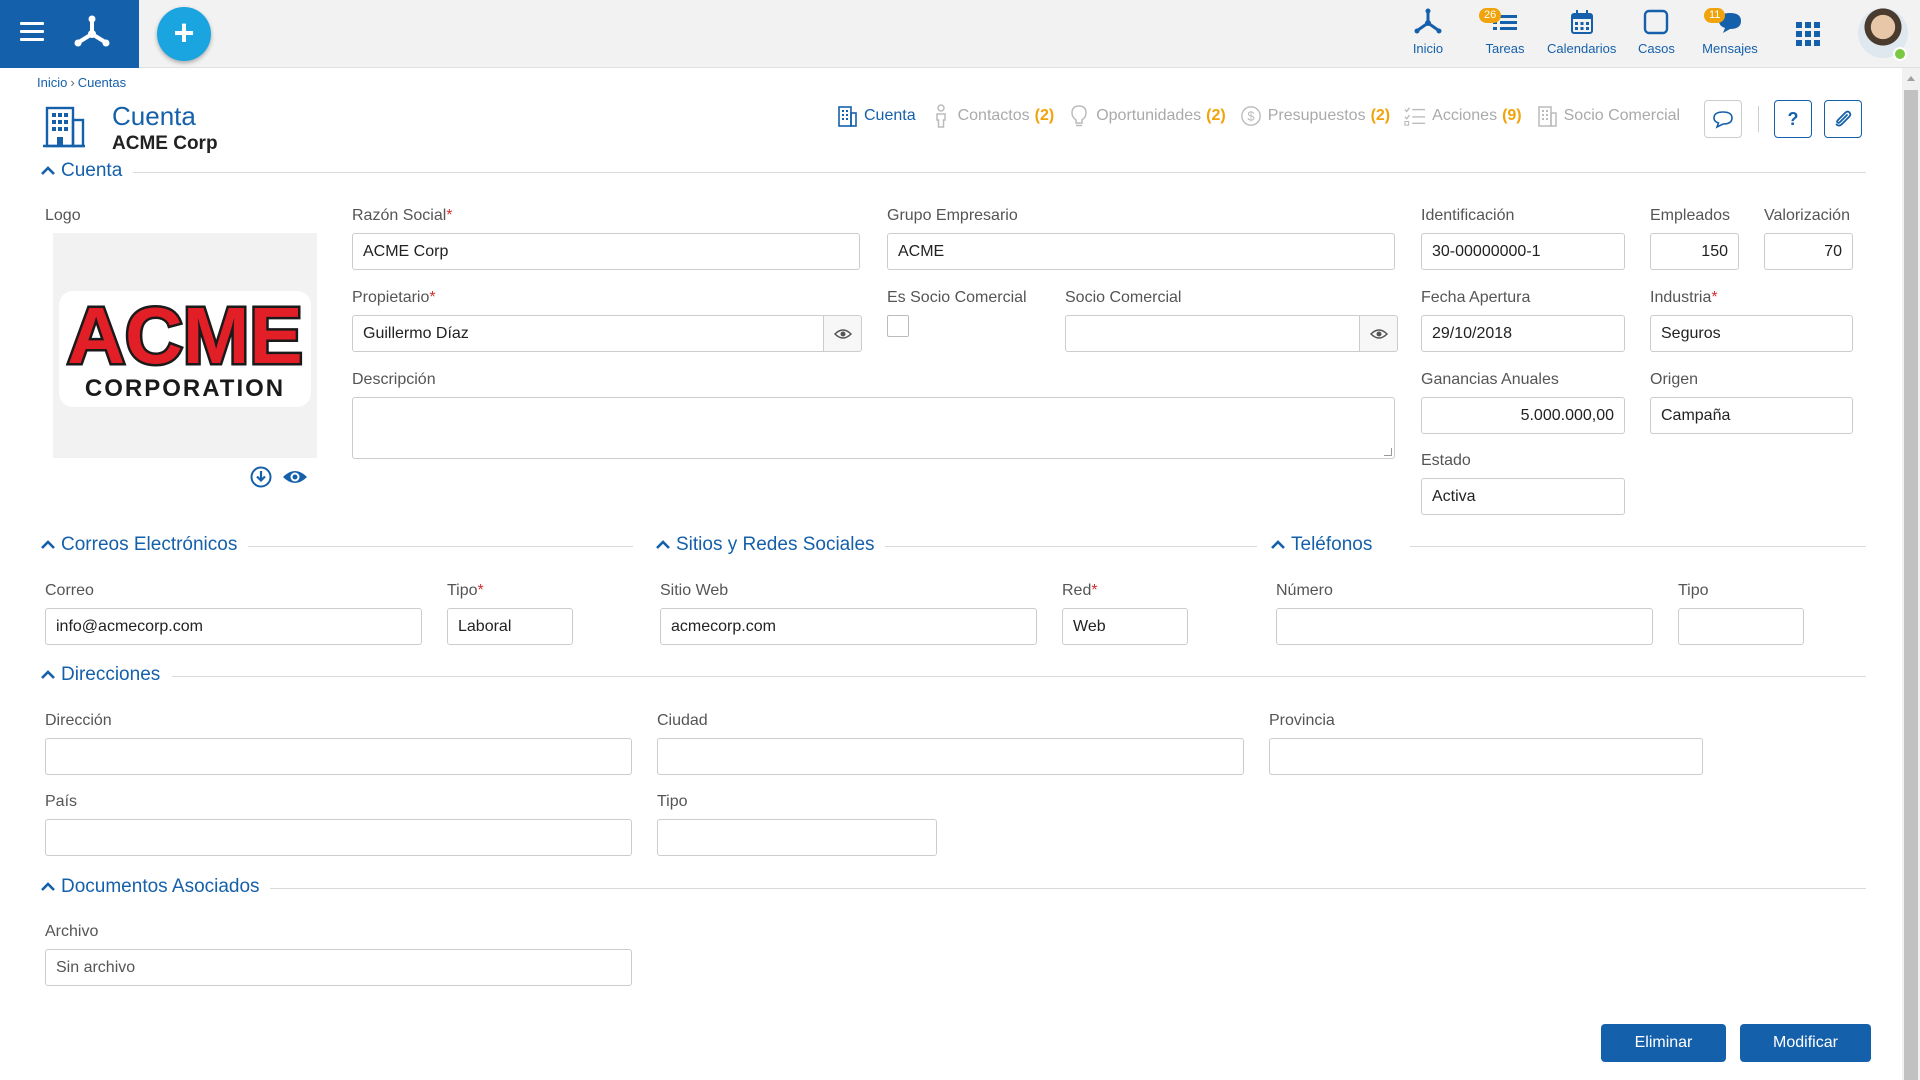  What do you see at coordinates (1523, 415) in the screenshot?
I see `ganancias-anuales-field: 5.000.000,00` at bounding box center [1523, 415].